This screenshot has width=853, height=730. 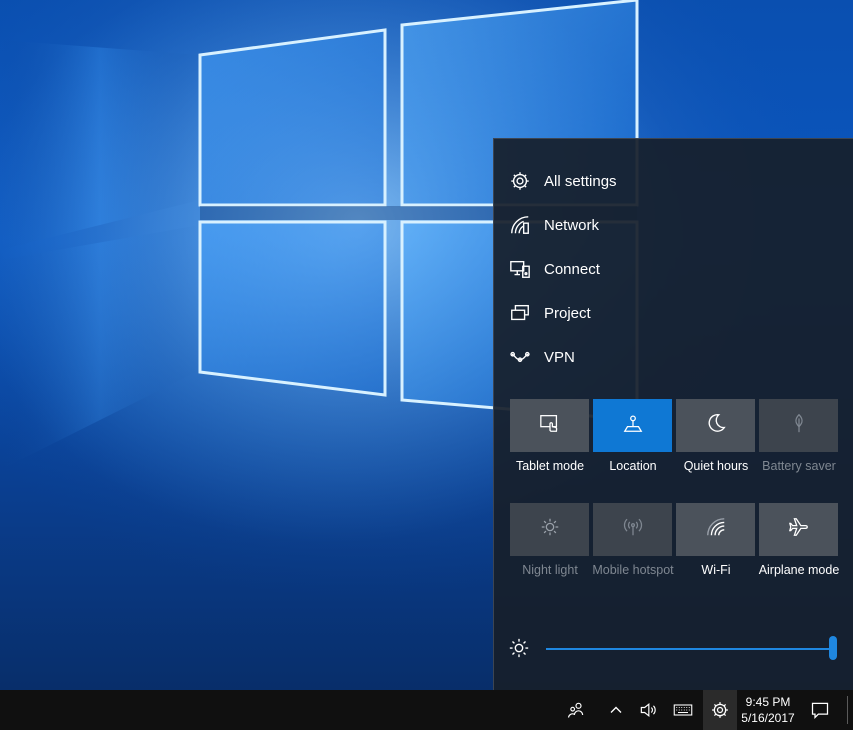 I want to click on taskbar-clock: 9:45 PM 5/16/2017, so click(x=768, y=710).